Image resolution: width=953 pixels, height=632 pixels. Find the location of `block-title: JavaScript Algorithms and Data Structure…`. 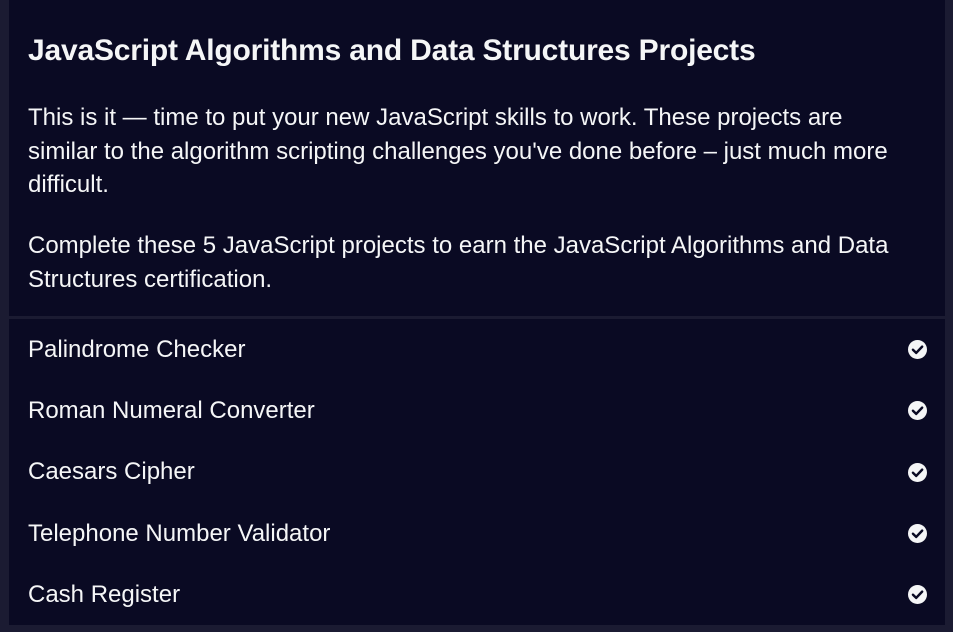

block-title: JavaScript Algorithms and Data Structure… is located at coordinates (392, 50).